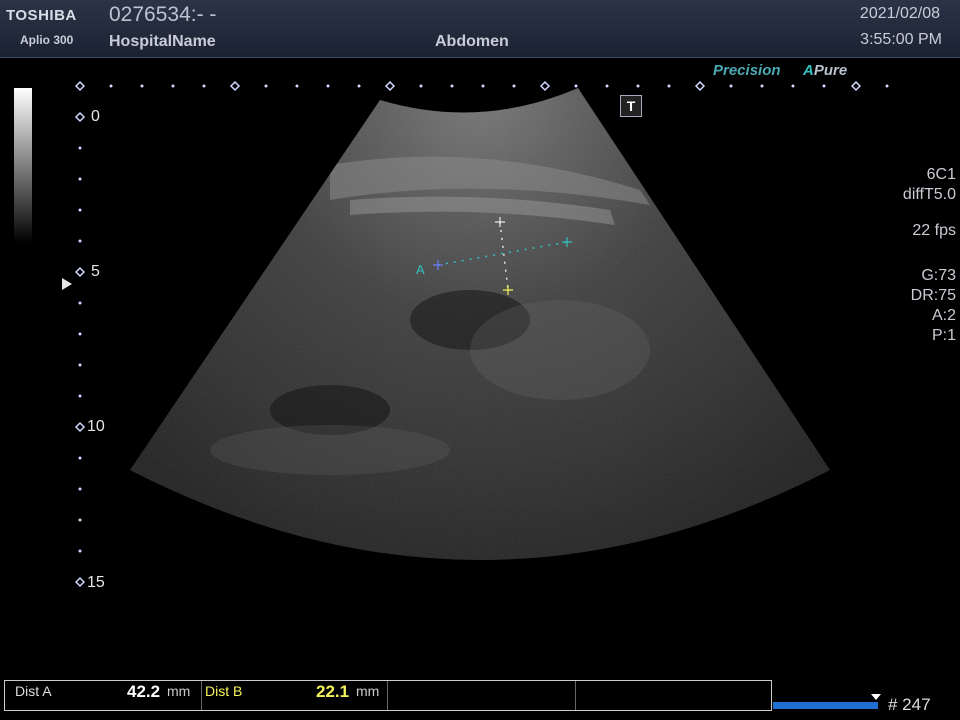  I want to click on caliper-a-label: A, so click(420, 269).